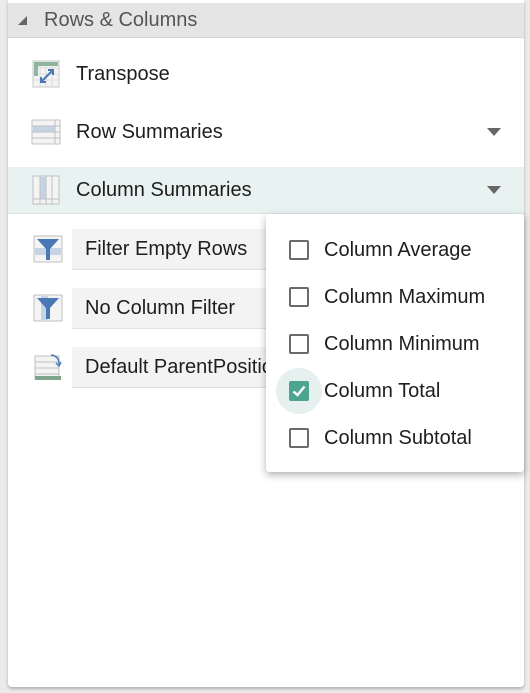  I want to click on filter-rows-icon, so click(48, 249).